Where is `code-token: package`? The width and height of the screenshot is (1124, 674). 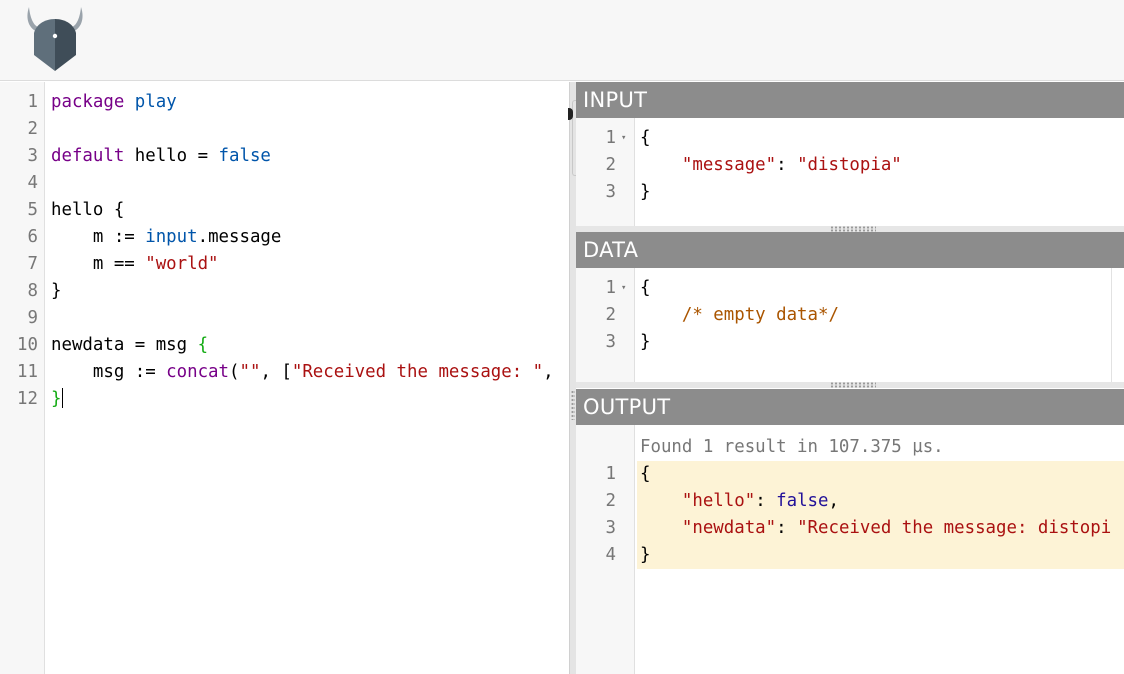 code-token: package is located at coordinates (88, 102).